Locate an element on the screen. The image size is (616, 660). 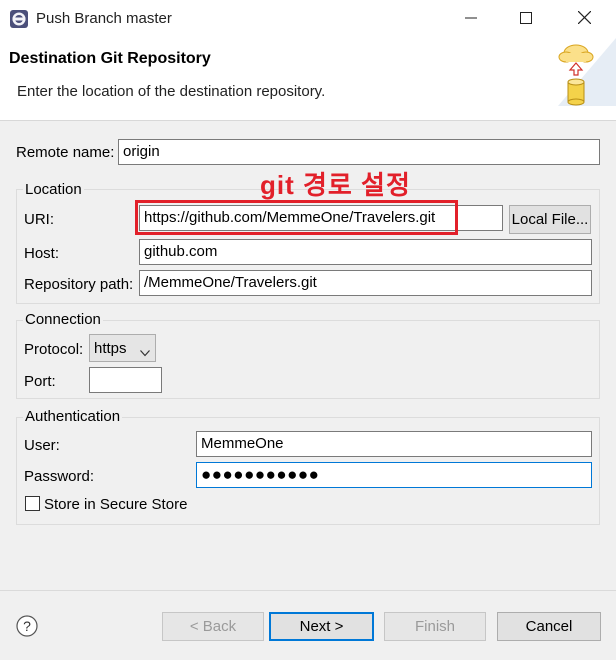
close-button is located at coordinates (584, 19).